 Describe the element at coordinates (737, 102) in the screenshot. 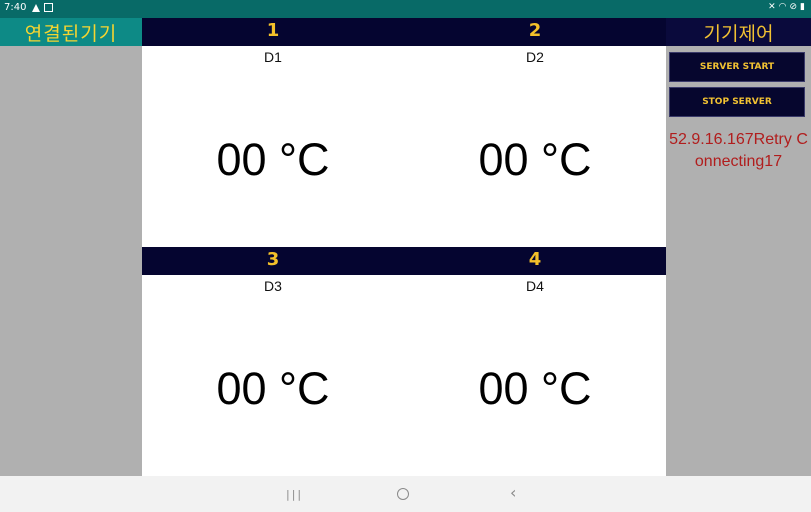

I see `stop-server-button: STOP SERVER` at that location.